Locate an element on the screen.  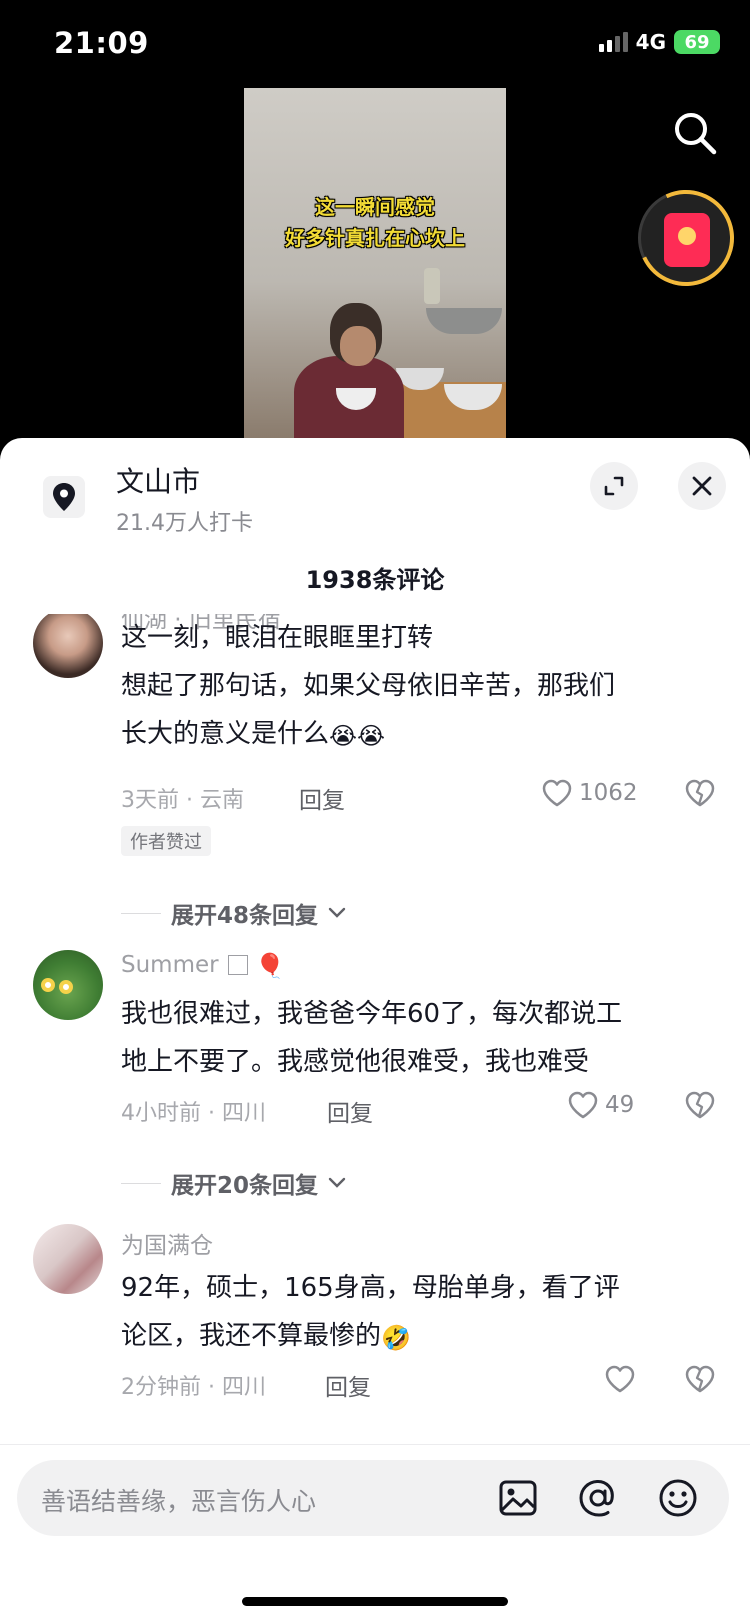
expand-icon is located at coordinates (614, 486).